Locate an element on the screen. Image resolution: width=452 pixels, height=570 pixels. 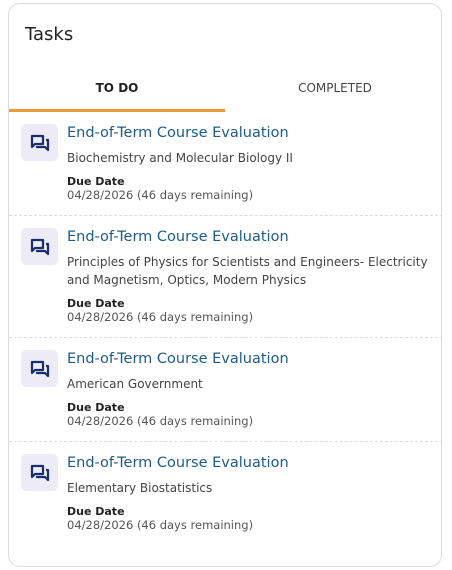
tab-bar: TO DO COMPLETED is located at coordinates (225, 92).